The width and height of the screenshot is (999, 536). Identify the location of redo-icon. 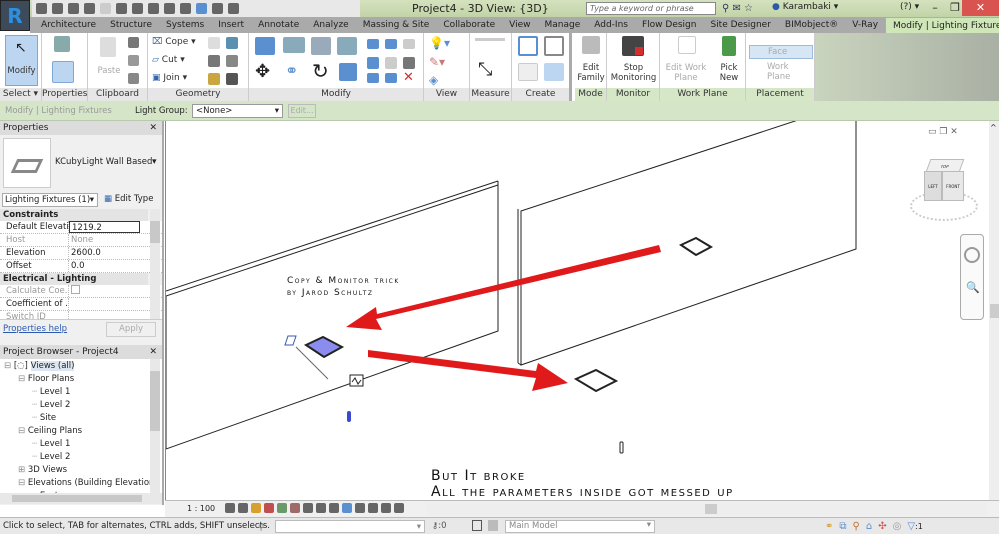
(105, 8).